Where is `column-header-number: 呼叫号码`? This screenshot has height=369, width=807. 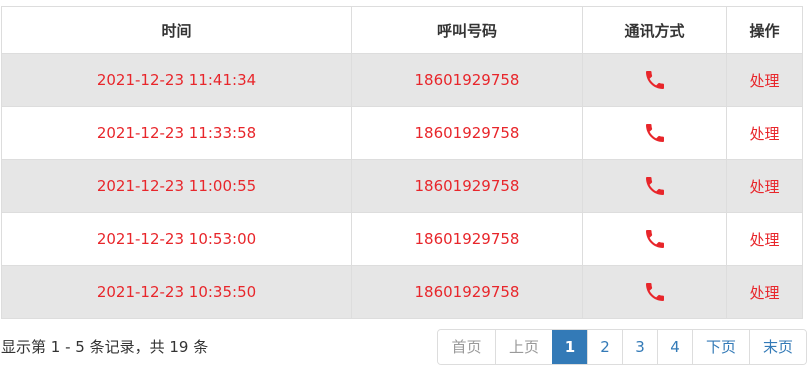 column-header-number: 呼叫号码 is located at coordinates (467, 30).